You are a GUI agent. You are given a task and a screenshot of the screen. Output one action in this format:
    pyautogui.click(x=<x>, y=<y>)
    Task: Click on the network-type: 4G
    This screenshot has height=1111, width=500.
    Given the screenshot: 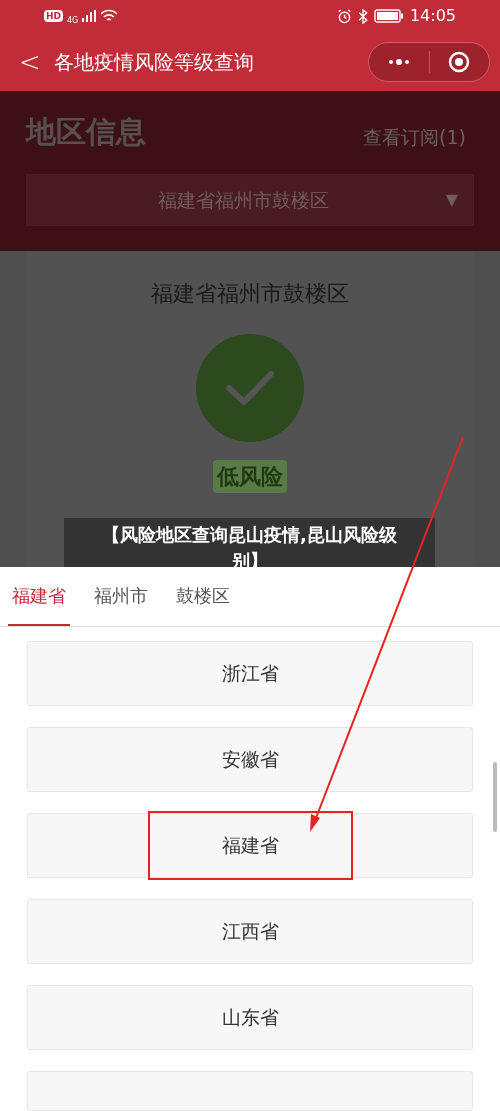 What is the action you would take?
    pyautogui.click(x=73, y=21)
    